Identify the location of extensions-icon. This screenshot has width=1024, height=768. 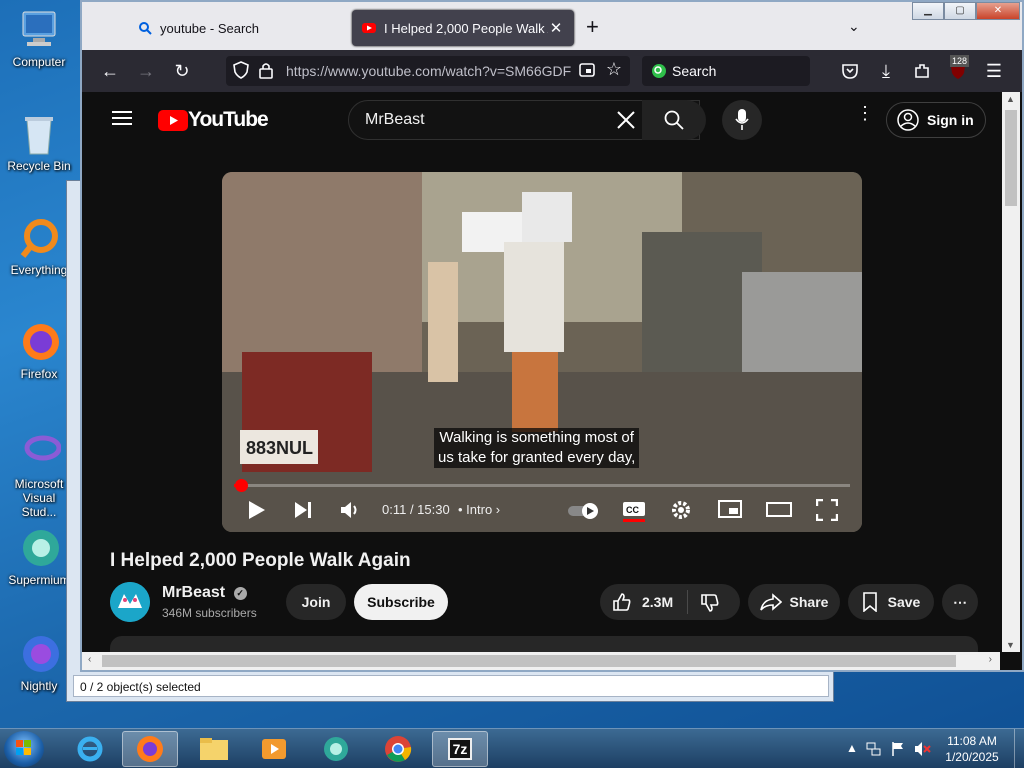
(922, 71).